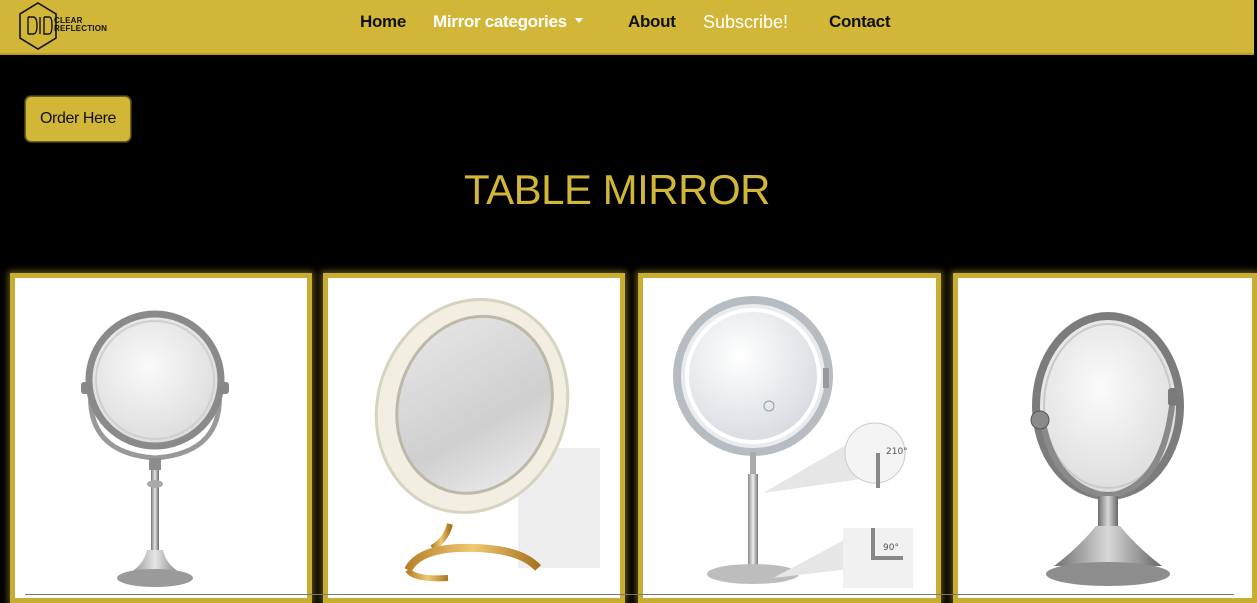 This screenshot has height=603, width=1257. I want to click on brand-name: CLEAR REFLECTION, so click(80, 25).